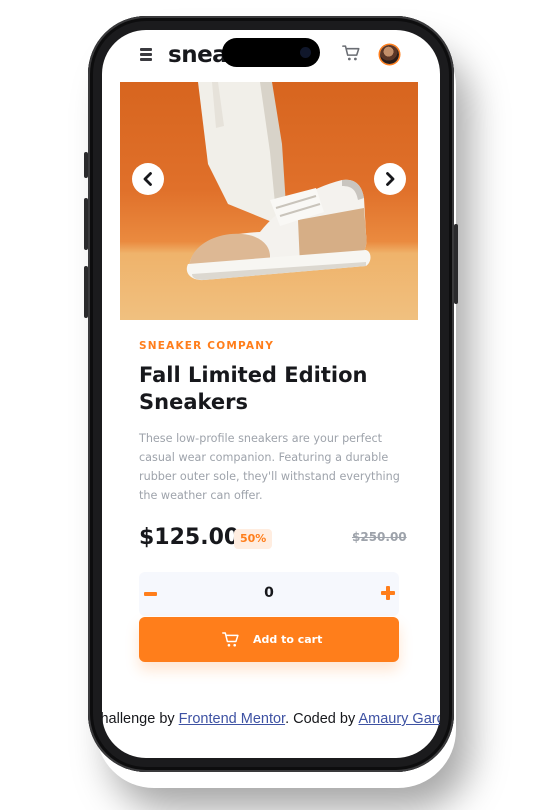  What do you see at coordinates (86, 224) in the screenshot?
I see `phone-volume-up-button` at bounding box center [86, 224].